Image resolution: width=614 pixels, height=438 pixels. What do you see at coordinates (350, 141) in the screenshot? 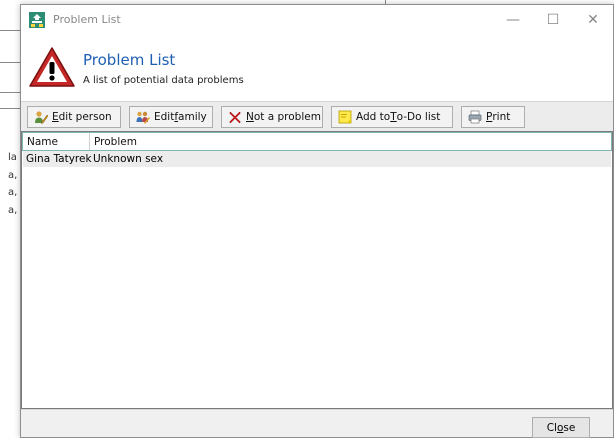
I see `column-header-problem: Problem` at bounding box center [350, 141].